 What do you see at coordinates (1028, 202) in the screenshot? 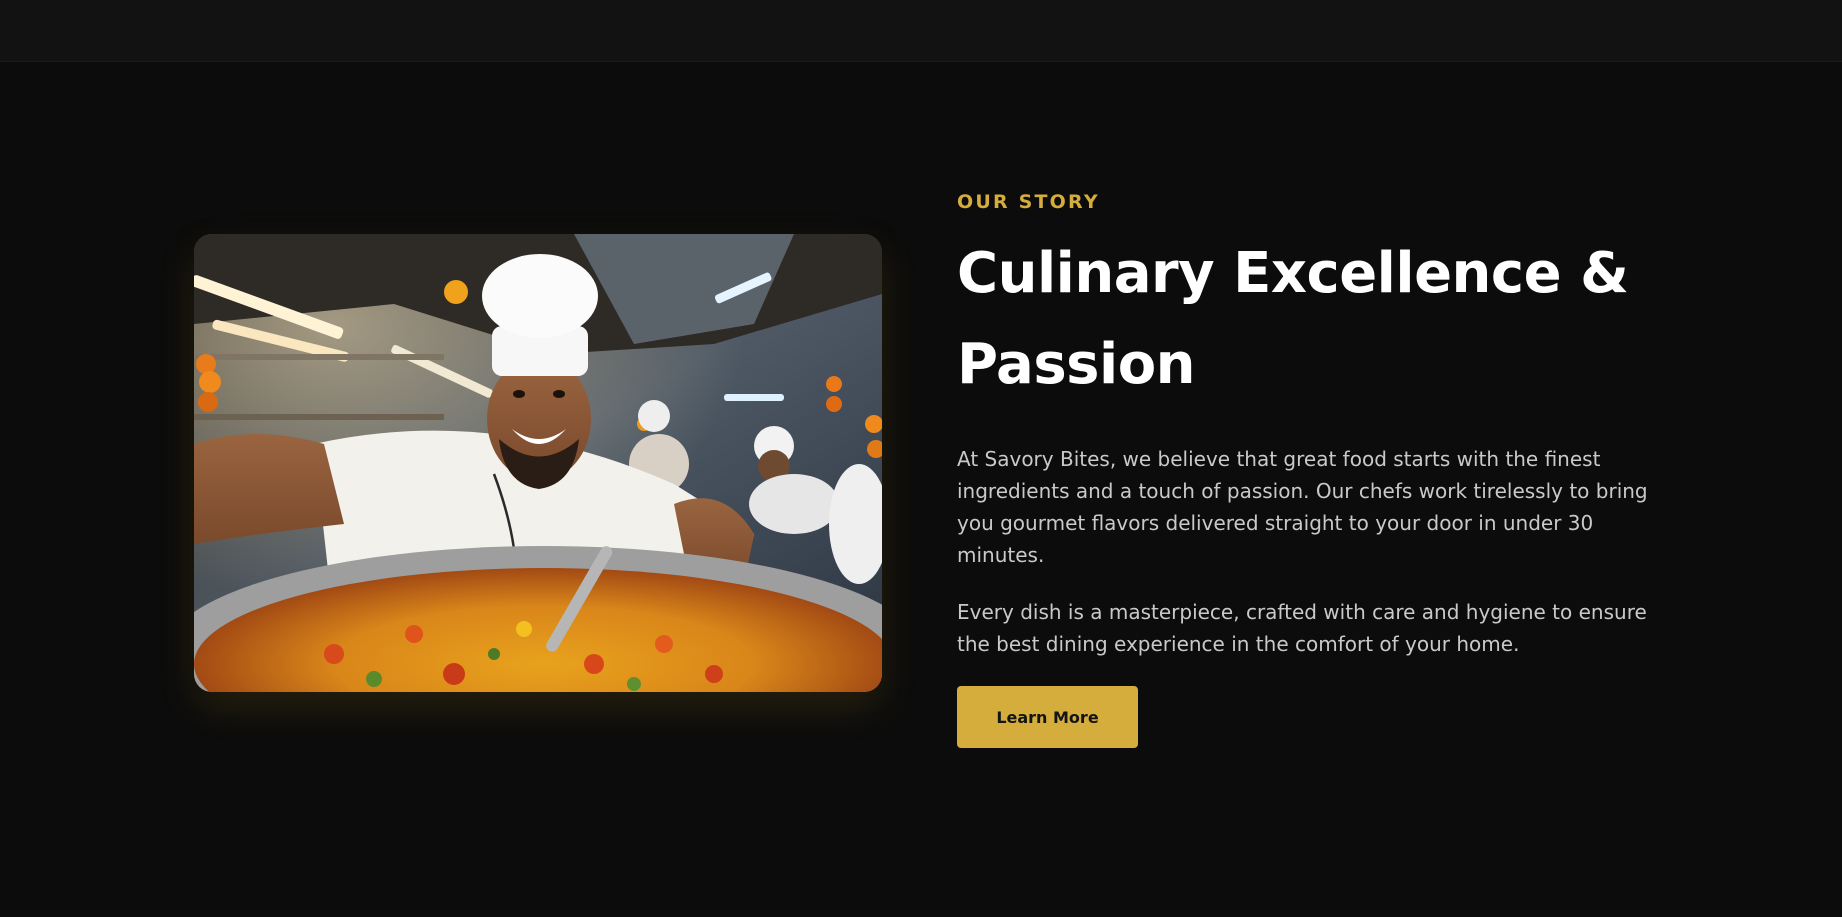
I see `section-eyebrow: OUR STORY` at bounding box center [1028, 202].